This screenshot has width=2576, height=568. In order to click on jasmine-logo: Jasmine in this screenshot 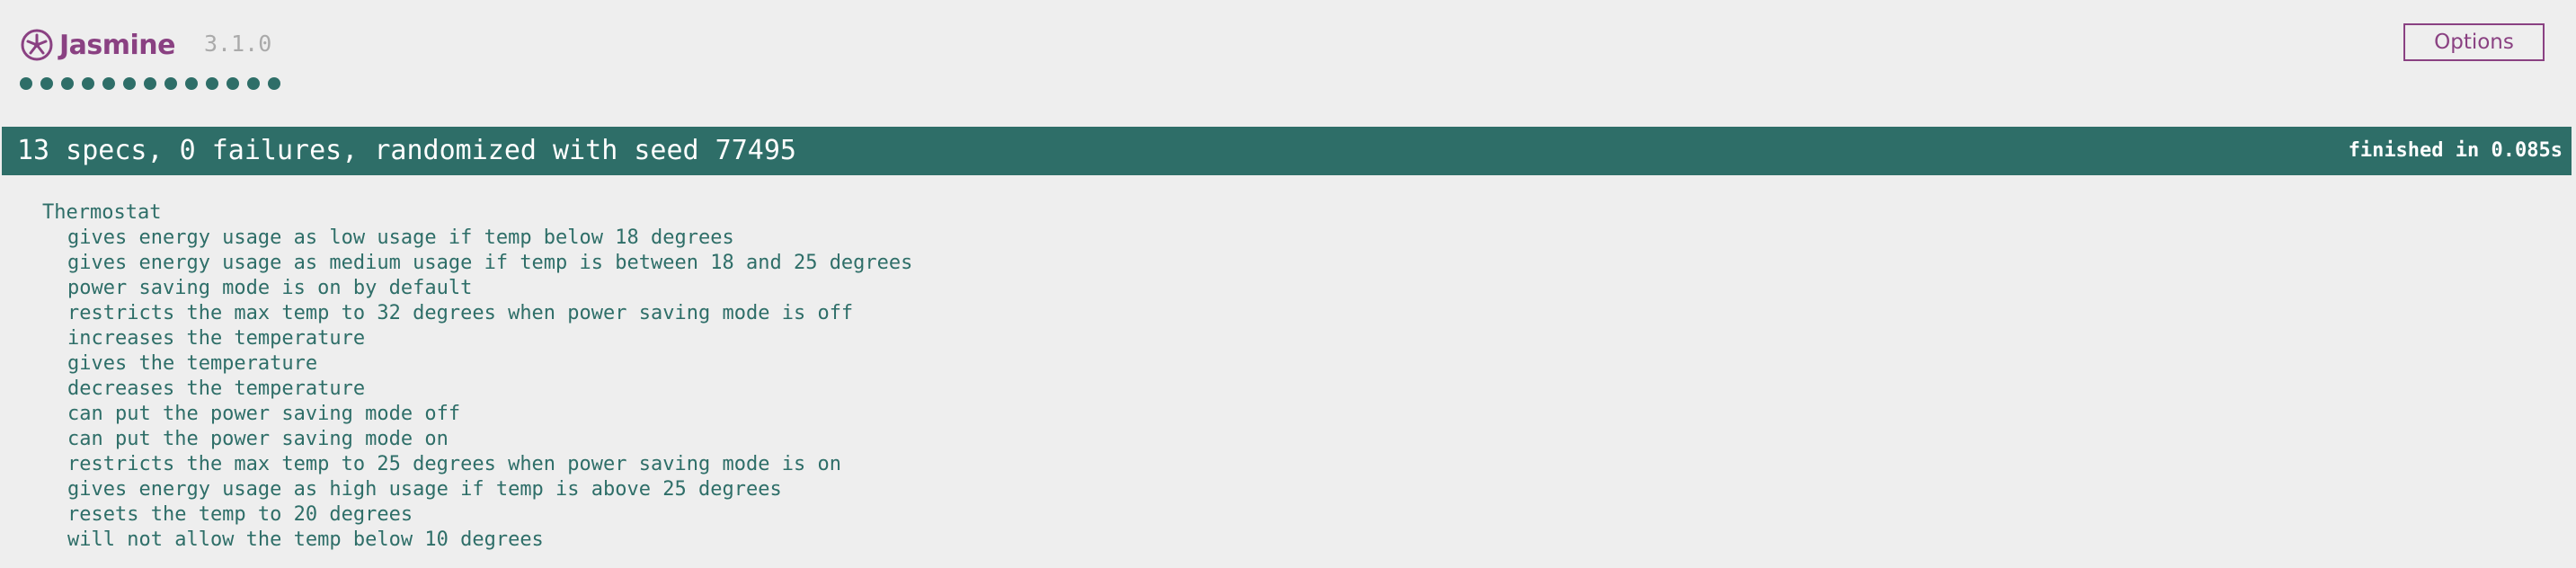, I will do `click(98, 45)`.